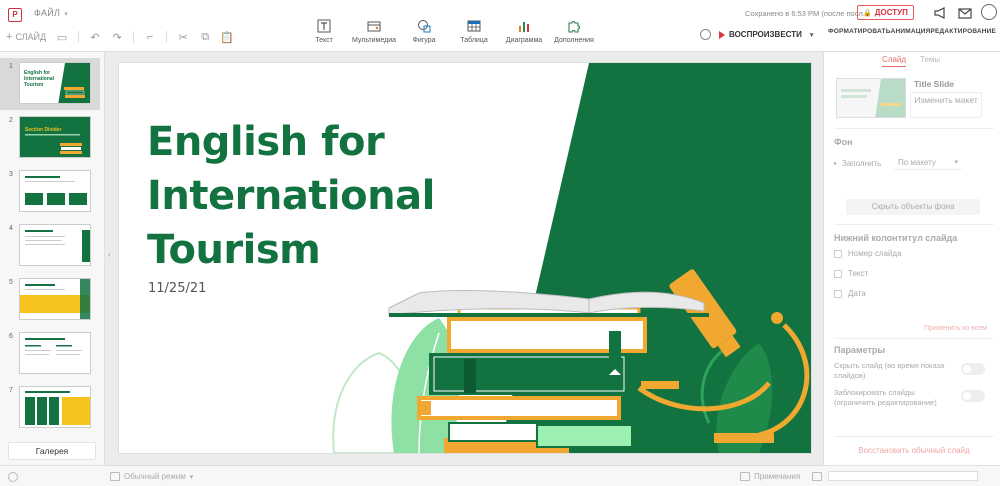 This screenshot has width=1000, height=486. I want to click on help-button, so click(13, 477).